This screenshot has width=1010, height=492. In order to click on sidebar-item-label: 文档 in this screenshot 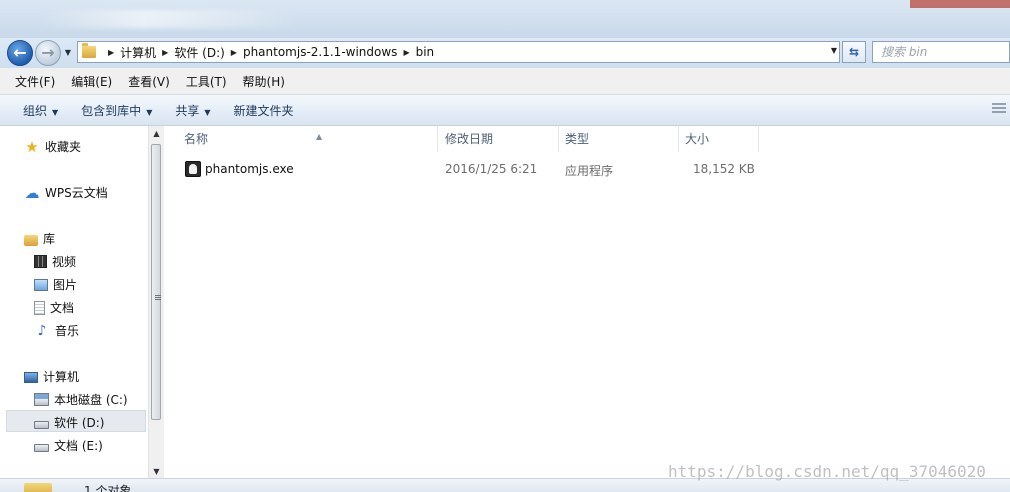, I will do `click(62, 308)`.